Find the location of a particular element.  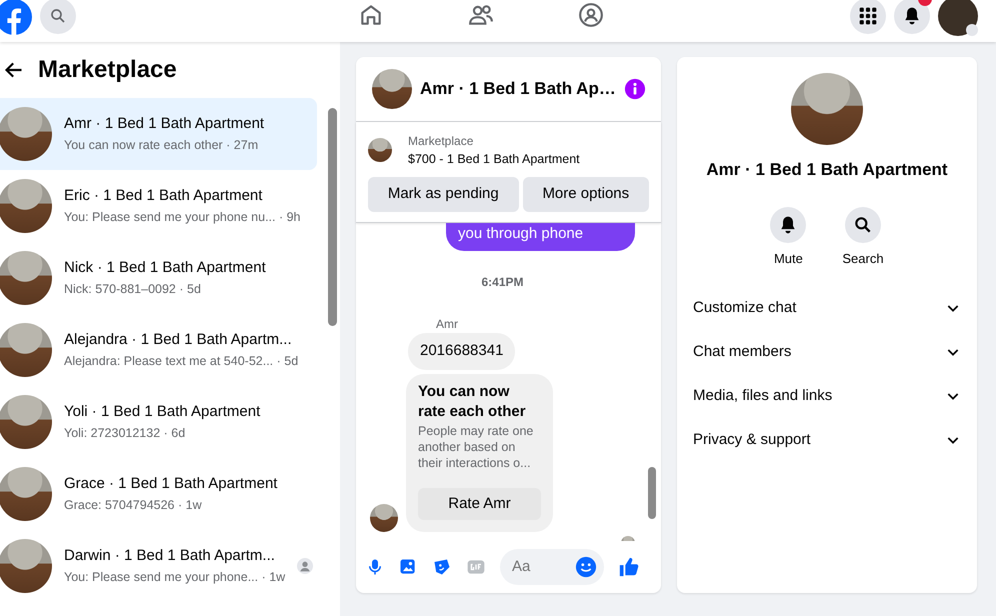

notifications-button is located at coordinates (912, 17).